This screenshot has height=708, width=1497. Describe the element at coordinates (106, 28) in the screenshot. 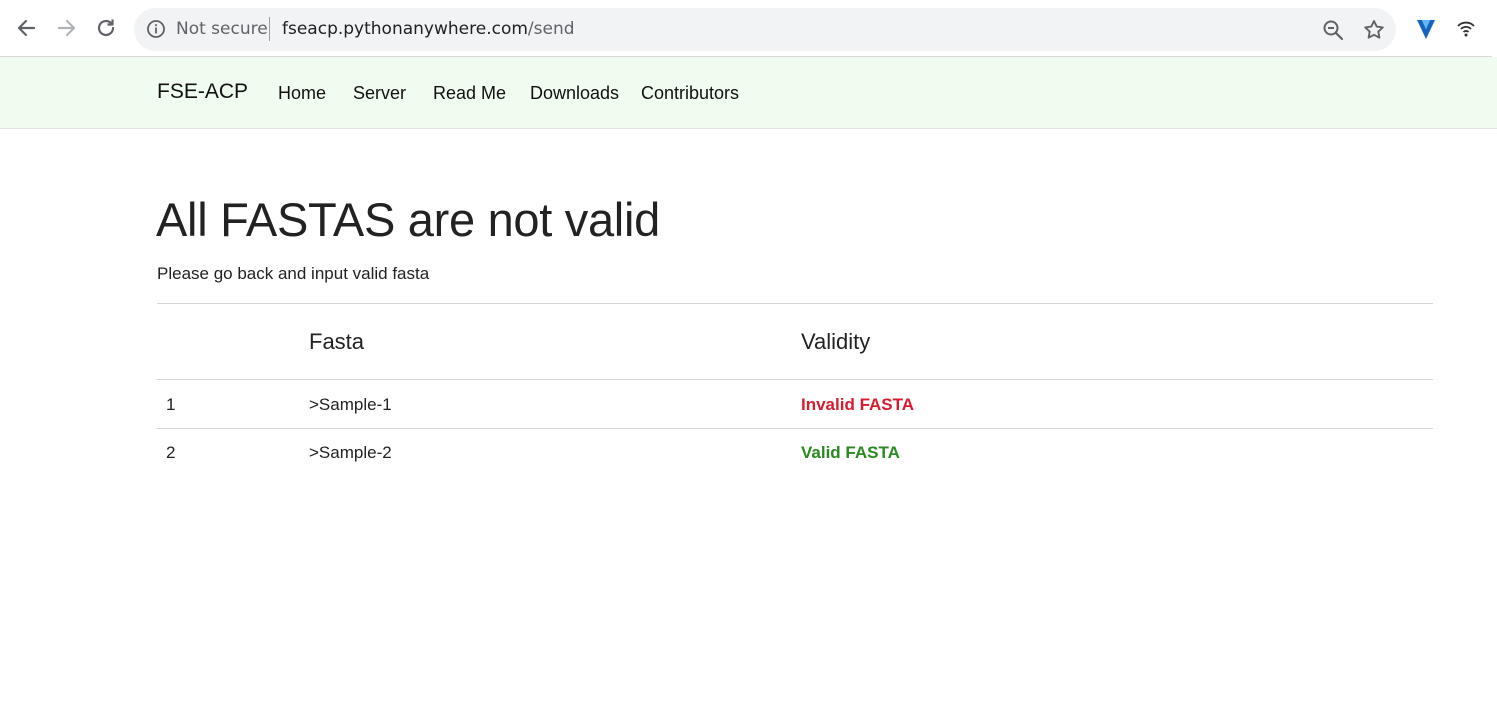

I see `reload-icon` at that location.